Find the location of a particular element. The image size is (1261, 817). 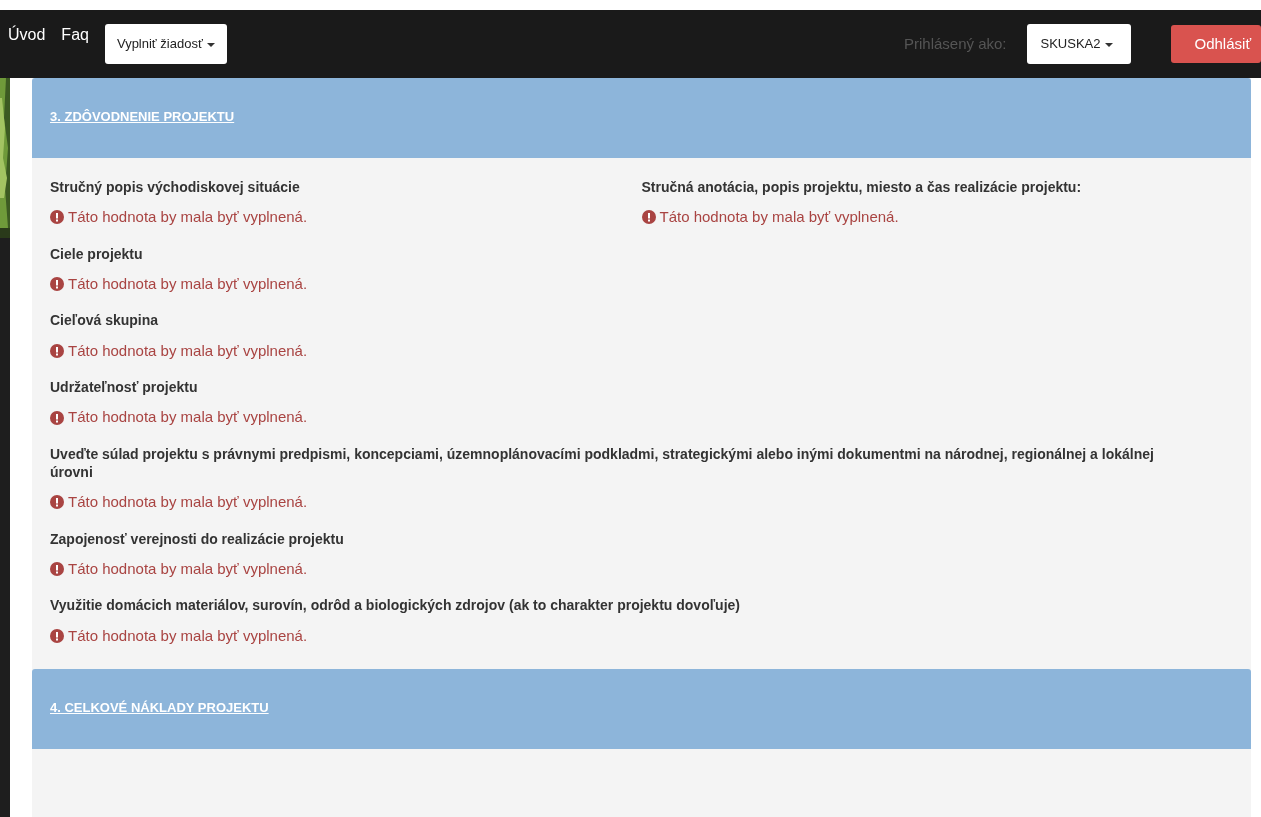

field-label: Uveďte súlad projektu s právnymi predpismi, koncepciami, územnoplánovacími podkladmi, strategickými alebo inými dokumentmi na národnej, regionálnej a lokálnej úrovni is located at coordinates (602, 463).